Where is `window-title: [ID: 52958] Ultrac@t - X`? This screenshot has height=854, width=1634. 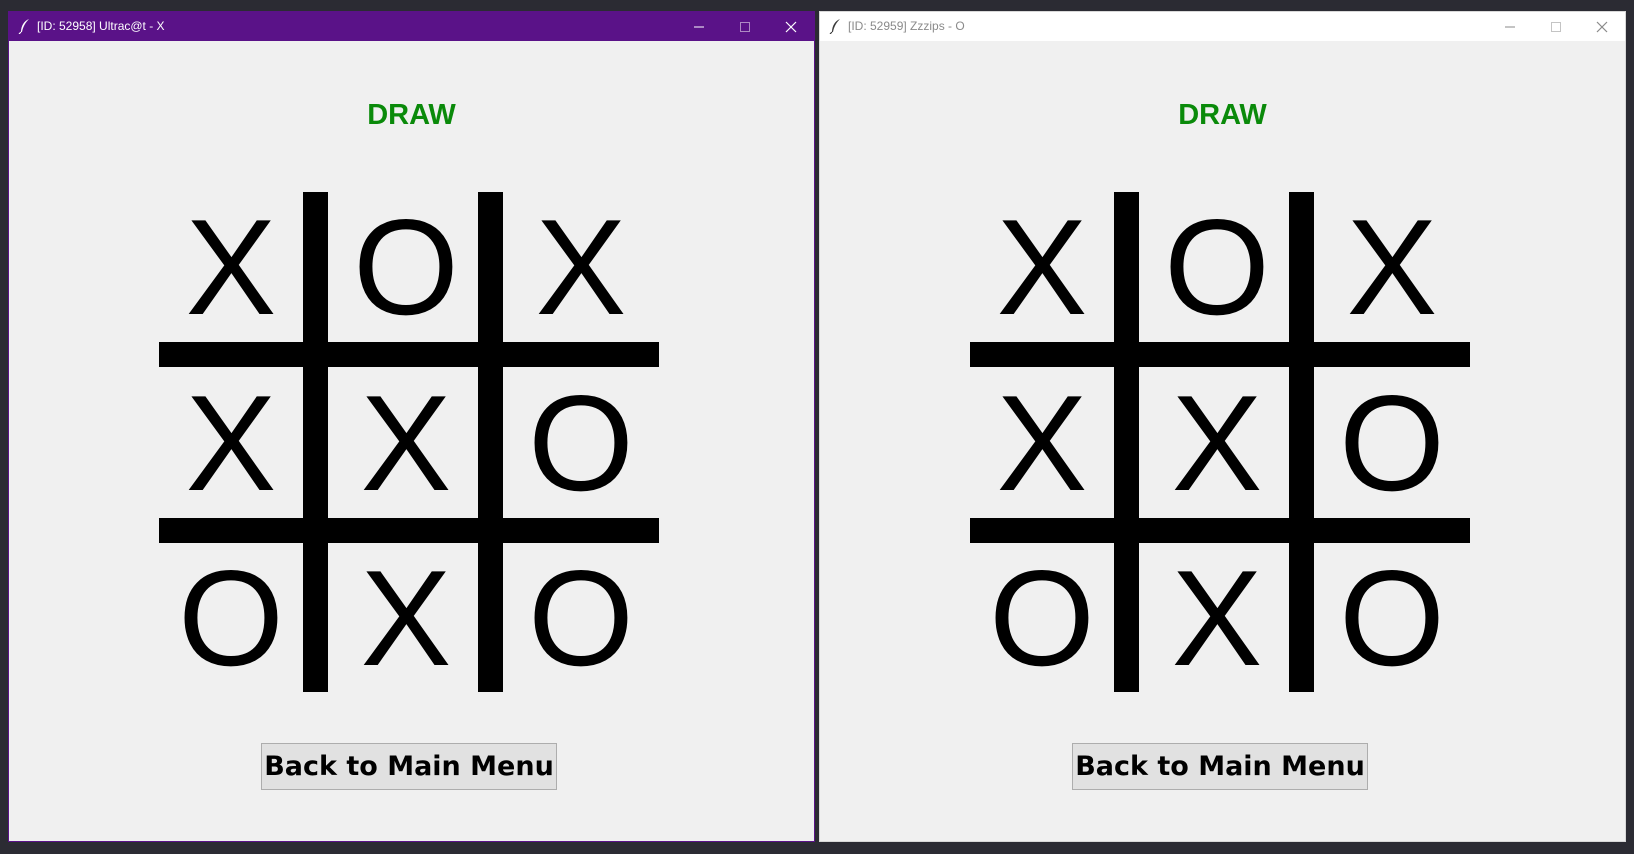 window-title: [ID: 52958] Ultrac@t - X is located at coordinates (101, 26).